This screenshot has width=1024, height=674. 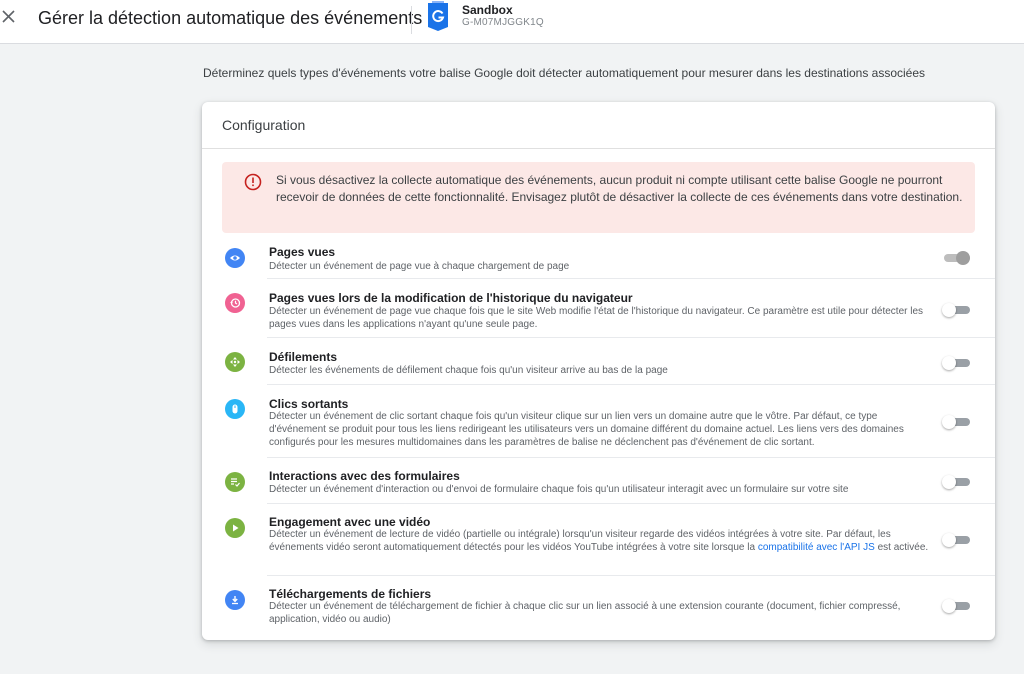 What do you see at coordinates (235, 258) in the screenshot?
I see `eye-icon` at bounding box center [235, 258].